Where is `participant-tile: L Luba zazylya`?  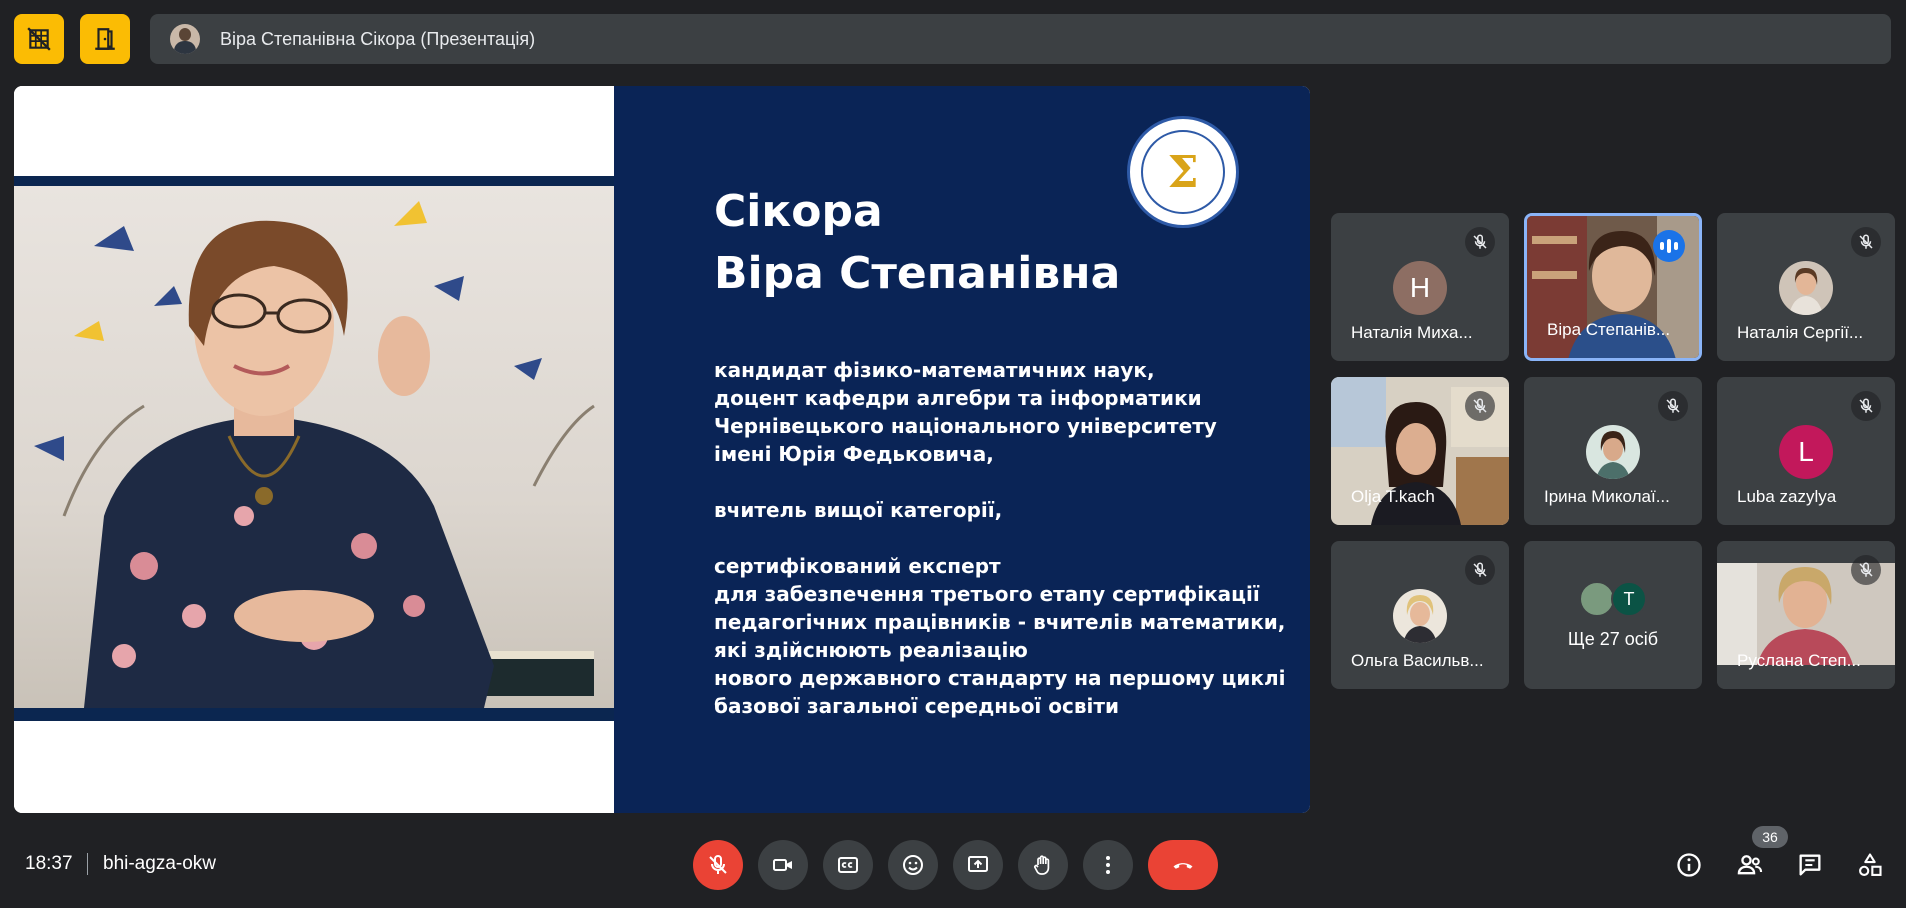 participant-tile: L Luba zazylya is located at coordinates (1806, 451).